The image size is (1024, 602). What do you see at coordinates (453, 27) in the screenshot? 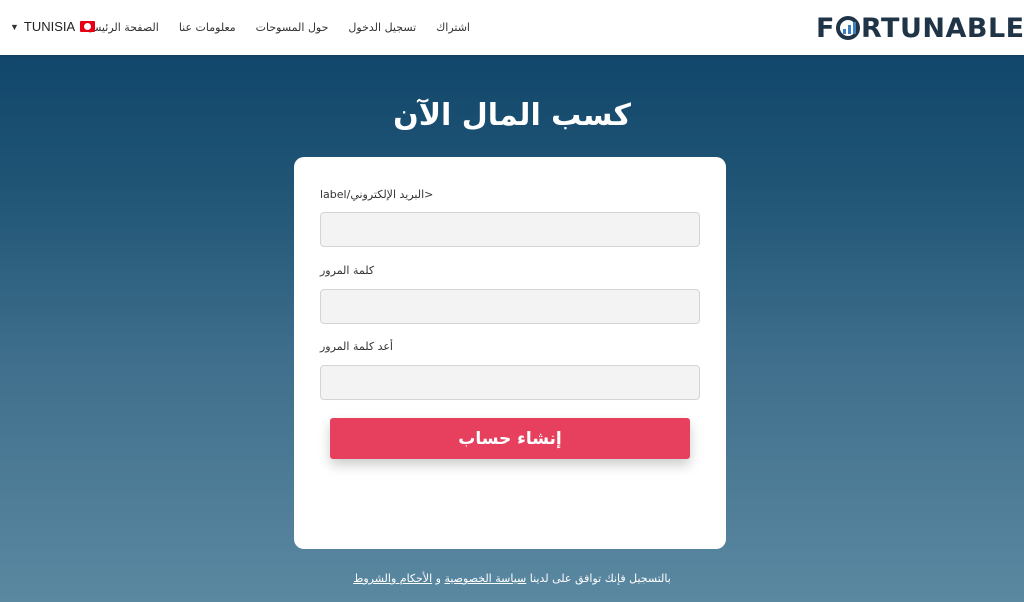
I see `nav-subscribe: اشتراك` at bounding box center [453, 27].